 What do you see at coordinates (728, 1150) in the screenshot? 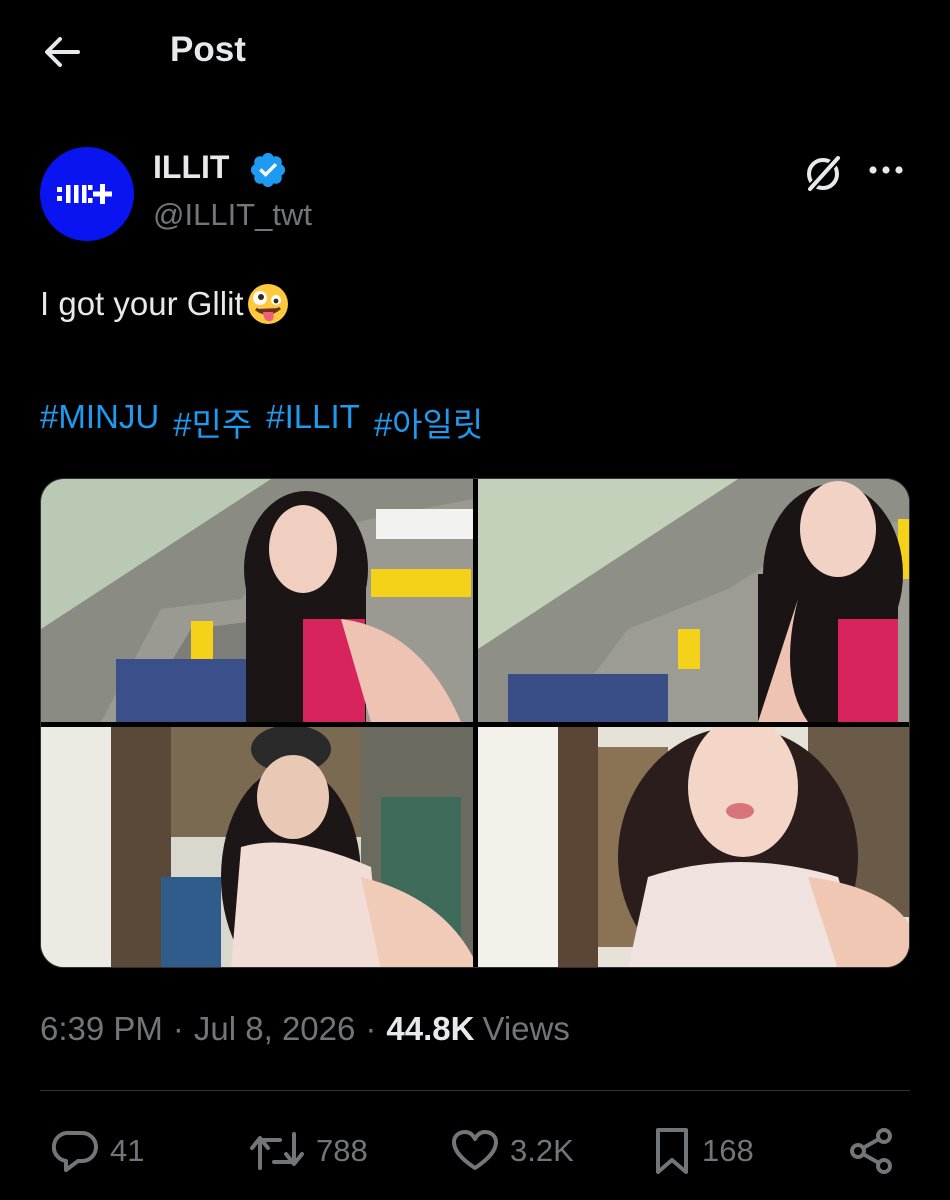
I see `bookmark-count: 168` at bounding box center [728, 1150].